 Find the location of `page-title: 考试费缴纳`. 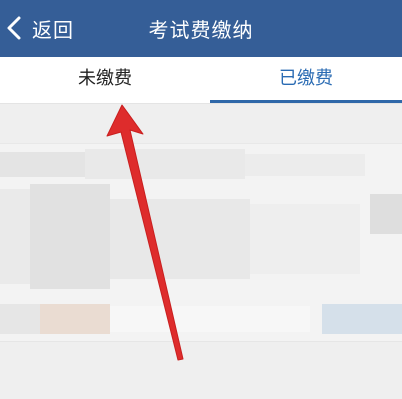

page-title: 考试费缴纳 is located at coordinates (201, 30).